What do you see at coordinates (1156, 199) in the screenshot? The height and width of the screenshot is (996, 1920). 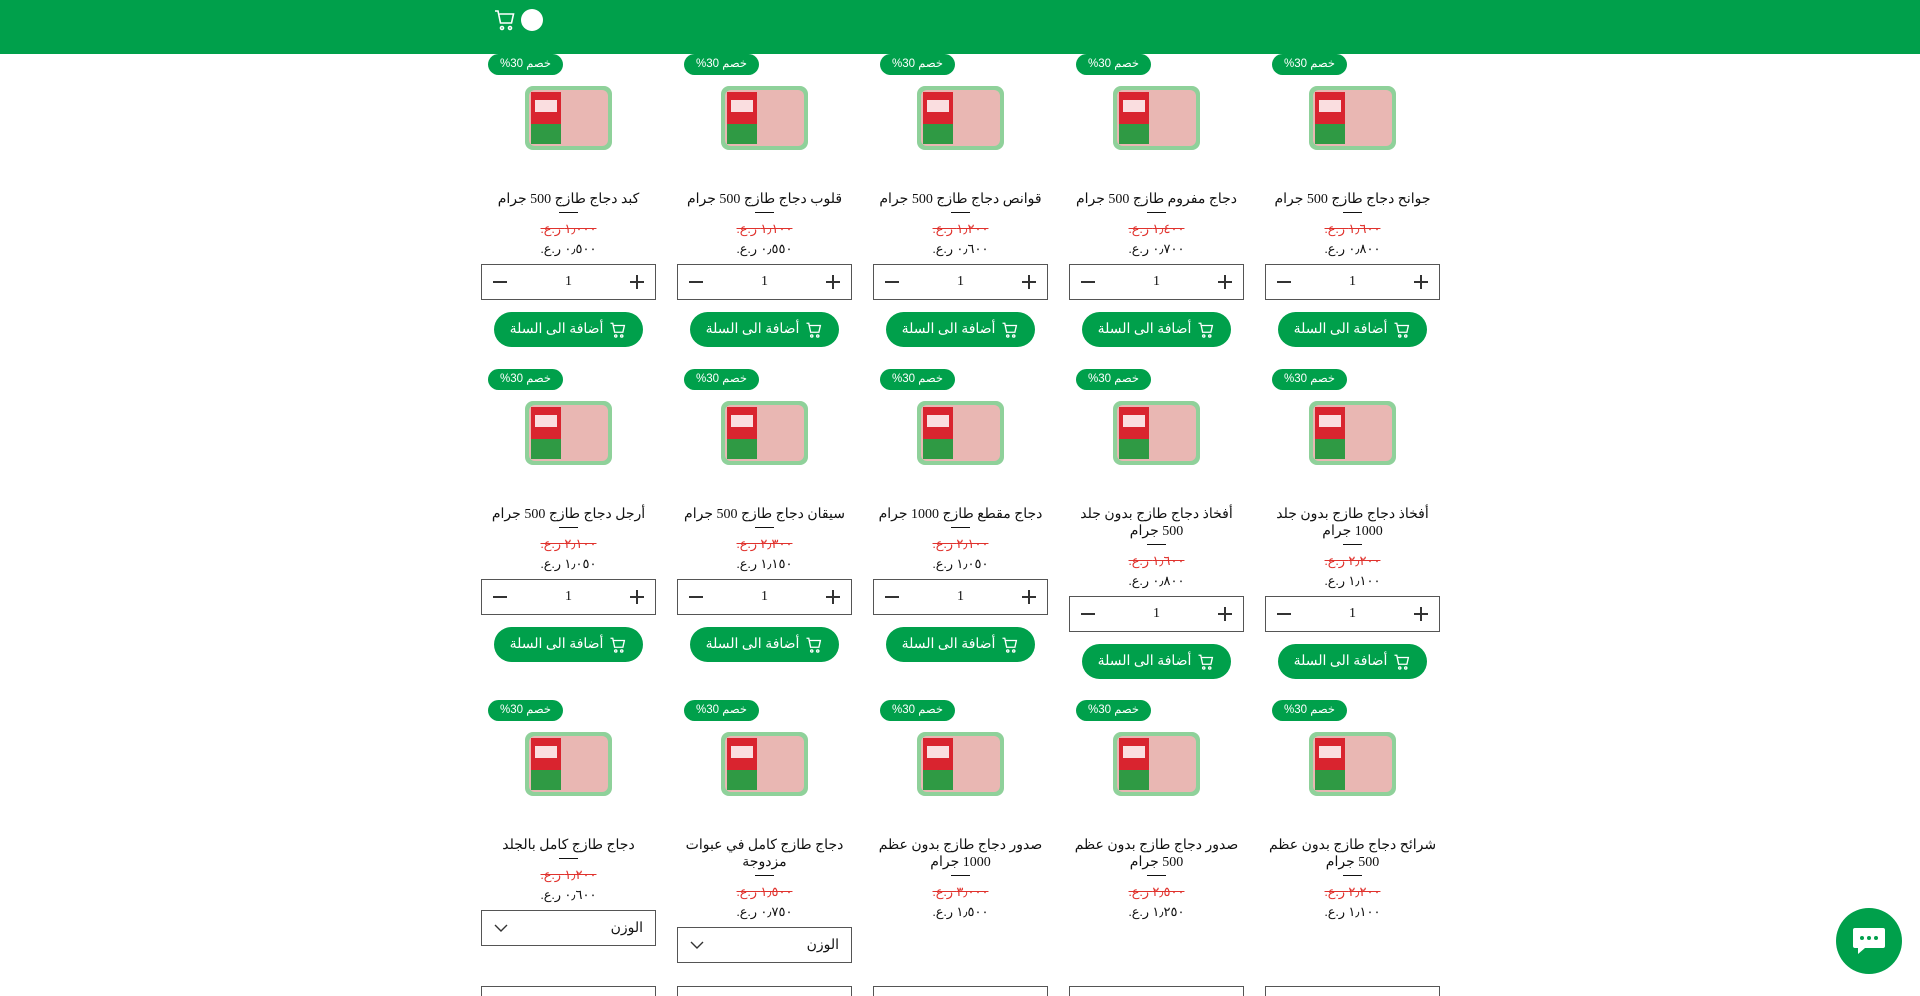 I see `product-title: دجاج مفروم طازج 500 جرام` at bounding box center [1156, 199].